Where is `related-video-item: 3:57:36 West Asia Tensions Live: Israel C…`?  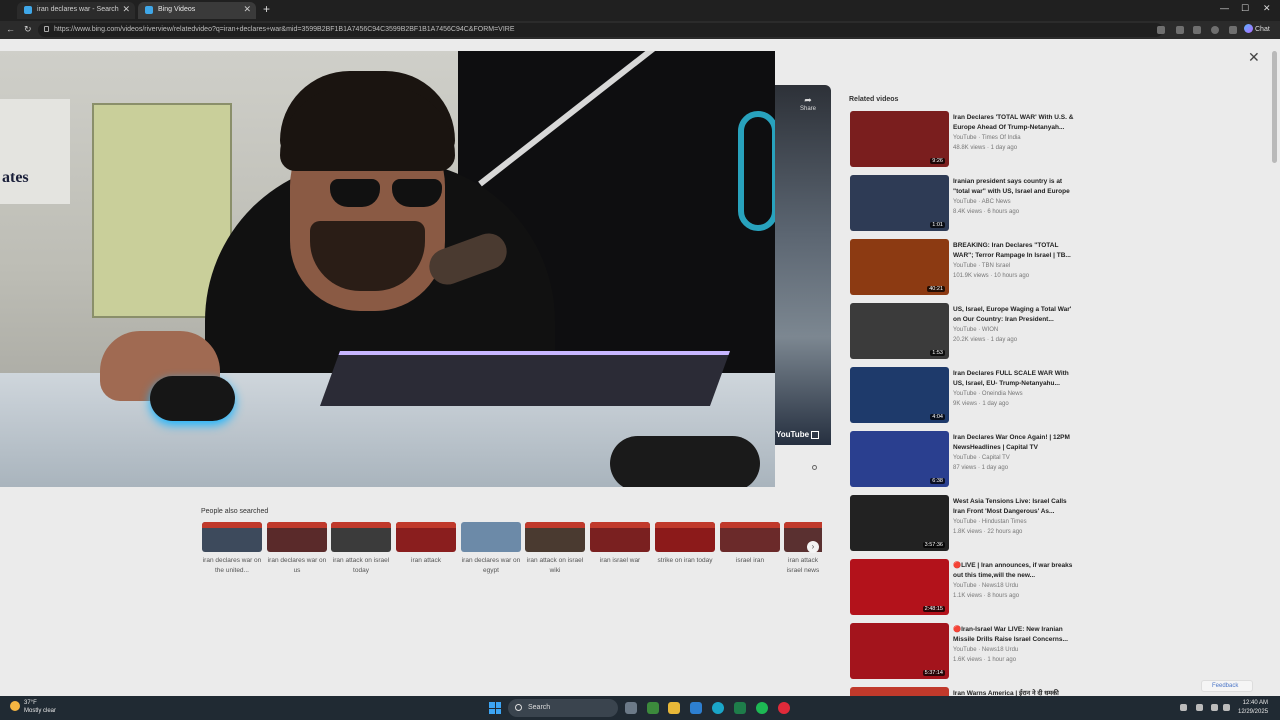
related-video-item: 3:57:36 West Asia Tensions Live: Israel C… is located at coordinates (965, 524).